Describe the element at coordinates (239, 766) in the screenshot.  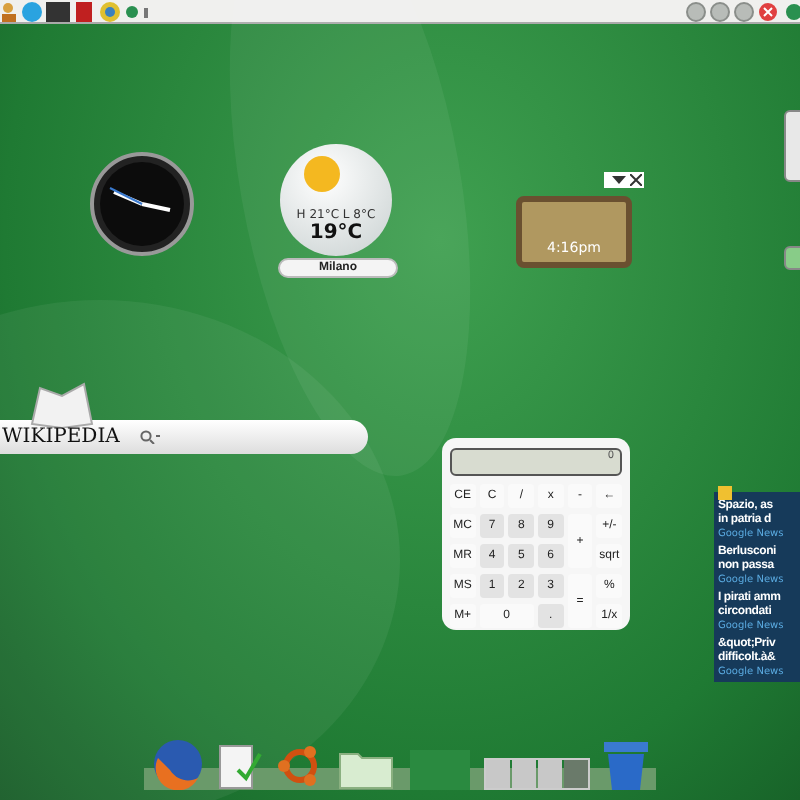
I see `text-editor-icon` at that location.